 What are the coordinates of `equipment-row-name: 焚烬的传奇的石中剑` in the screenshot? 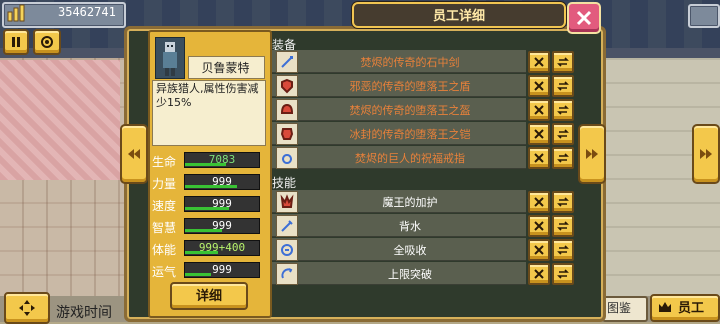 It's located at (410, 62).